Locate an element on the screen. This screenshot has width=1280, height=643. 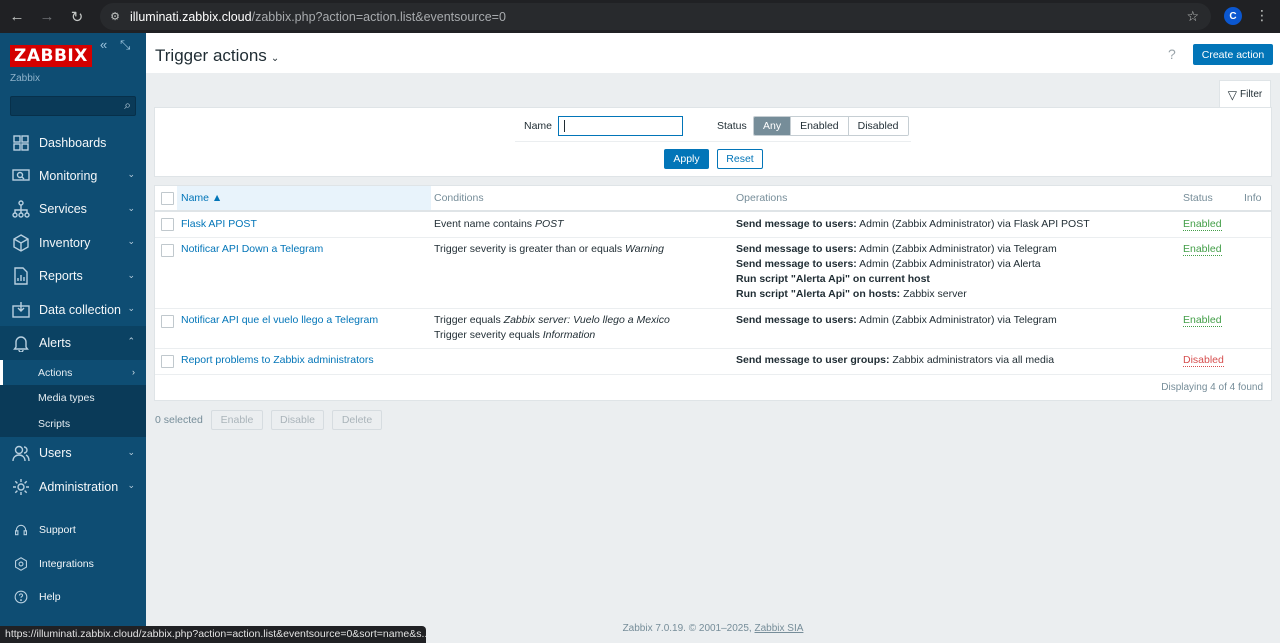
chevron-up-icon: ⌃ is located at coordinates (131, 341).